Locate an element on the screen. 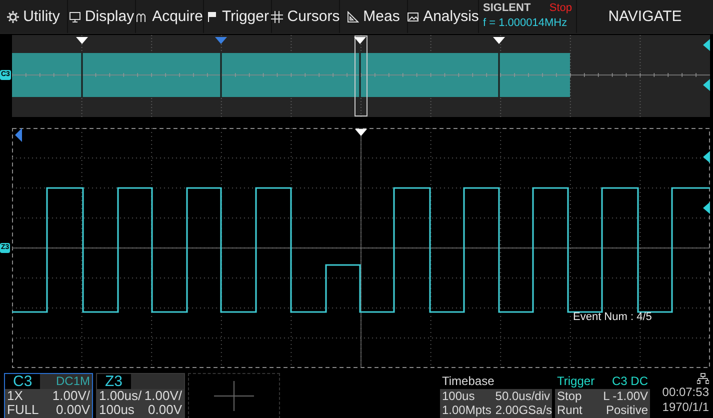 Image resolution: width=713 pixels, height=418 pixels. hash-icon is located at coordinates (277, 16).